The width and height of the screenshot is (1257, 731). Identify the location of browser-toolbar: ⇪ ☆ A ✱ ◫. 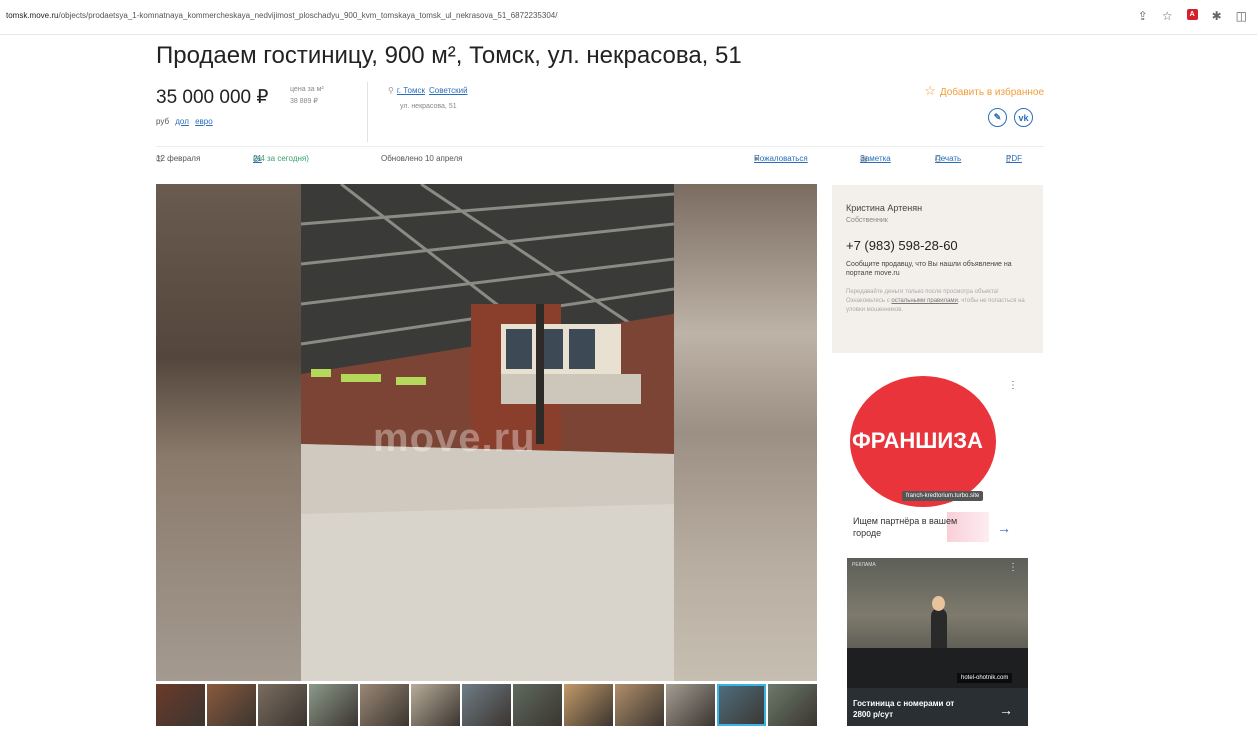
(1192, 16).